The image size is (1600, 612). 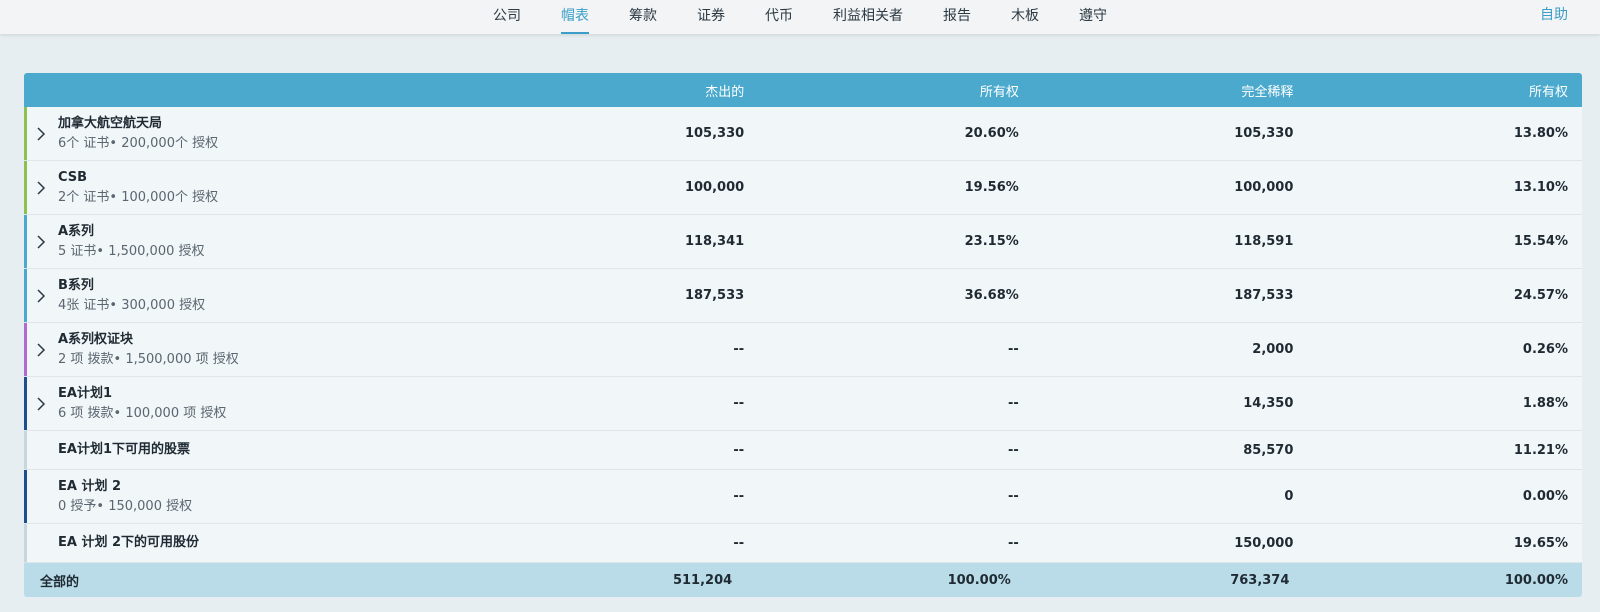 I want to click on header-diluted-ownership: 所有权, so click(x=1444, y=90).